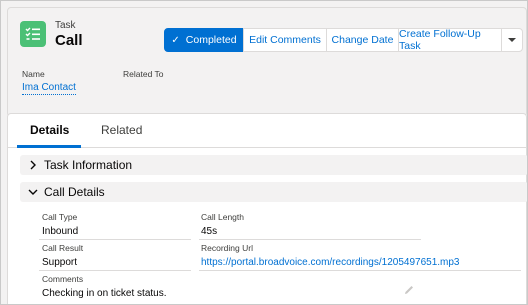  I want to click on pencil-icon, so click(409, 290).